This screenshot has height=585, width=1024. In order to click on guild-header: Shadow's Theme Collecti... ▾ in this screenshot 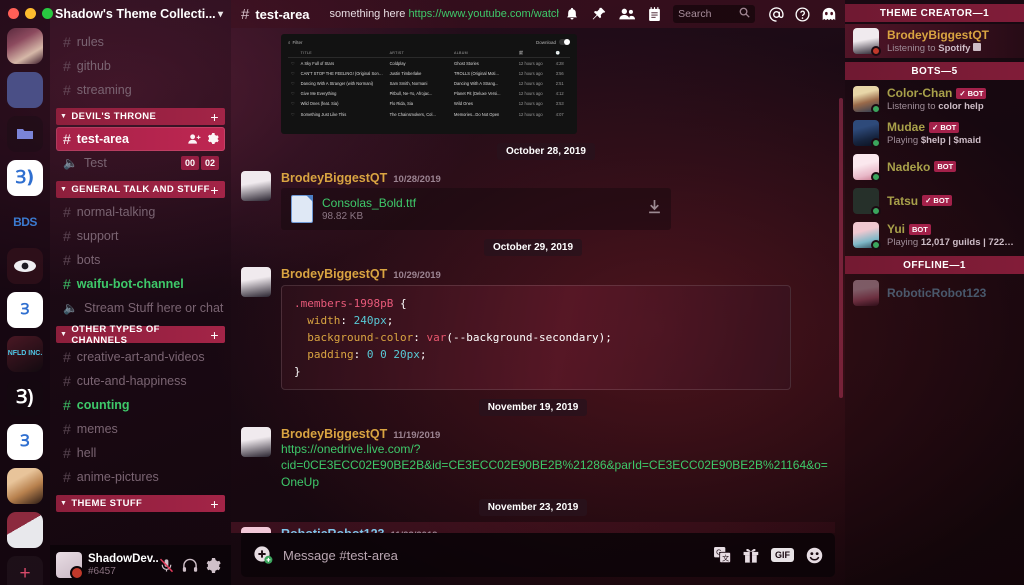, I will do `click(140, 14)`.